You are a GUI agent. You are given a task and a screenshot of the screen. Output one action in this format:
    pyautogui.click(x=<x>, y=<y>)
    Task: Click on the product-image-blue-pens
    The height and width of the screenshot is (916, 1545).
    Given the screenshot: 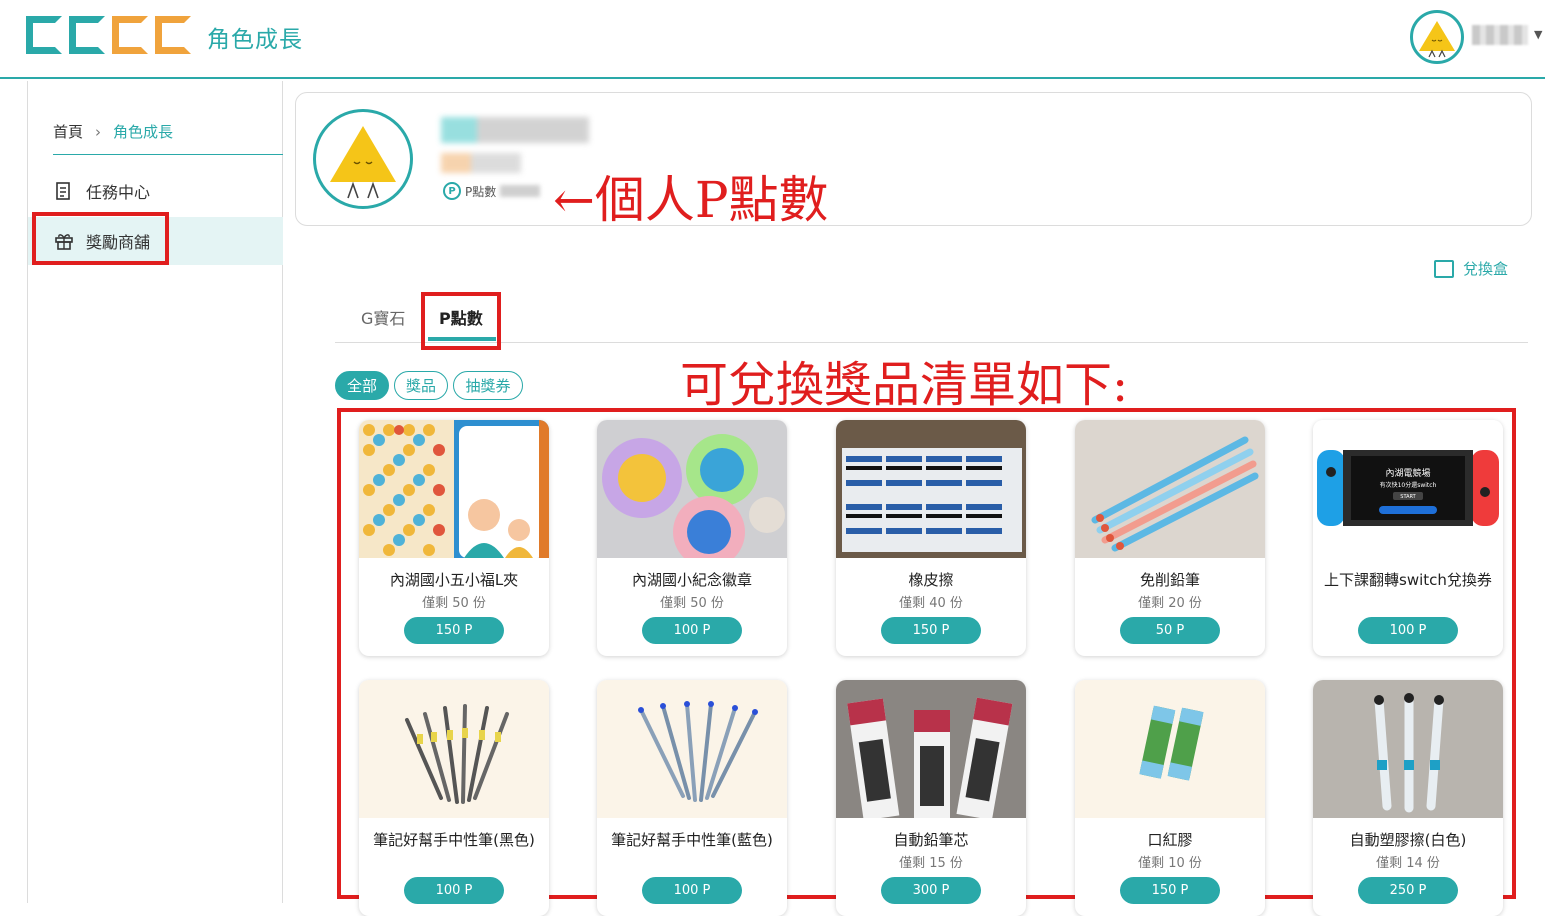 What is the action you would take?
    pyautogui.click(x=692, y=749)
    